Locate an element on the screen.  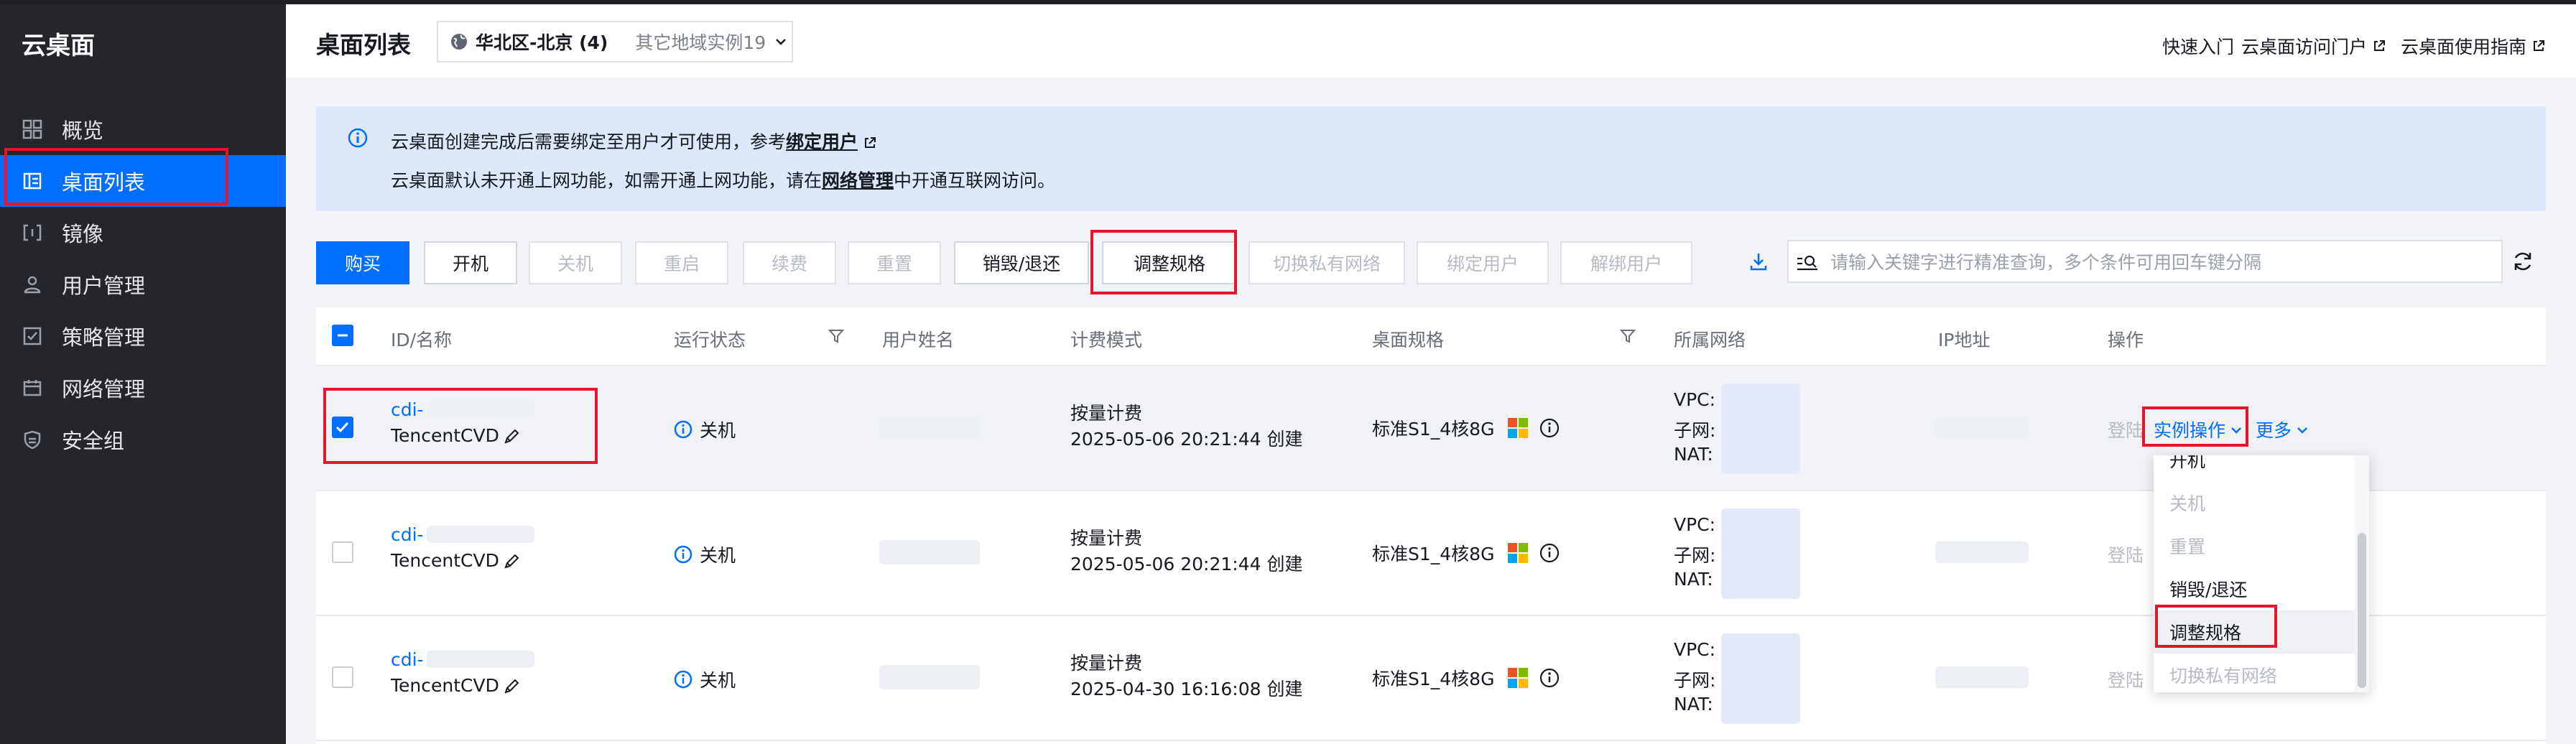
sidebar: 云桌面 概览 桌面列表 镜像 用户管理 策略管理 网络管理 安全组 is located at coordinates (143, 374).